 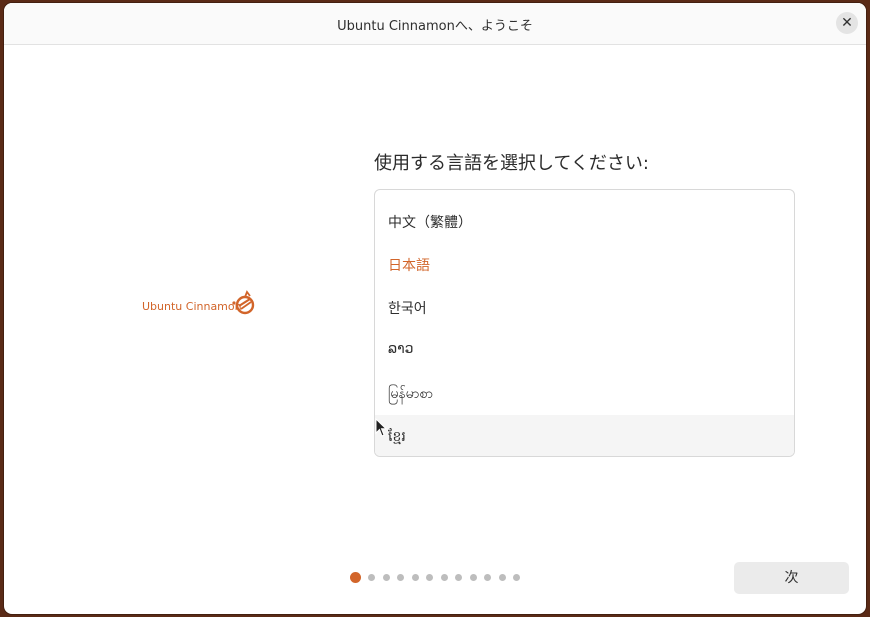 I want to click on language-label: 日本語, so click(x=409, y=266).